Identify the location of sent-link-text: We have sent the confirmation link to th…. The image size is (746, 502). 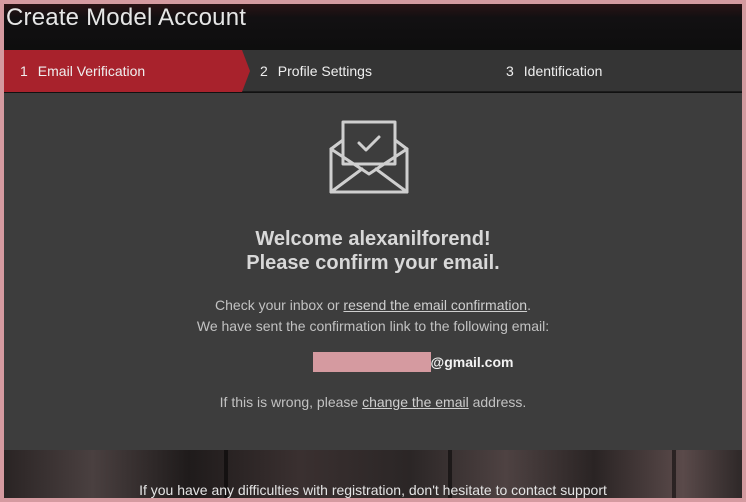
(373, 326).